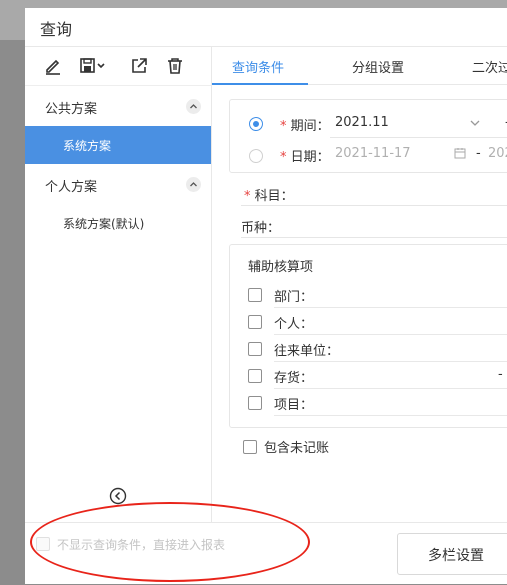 The image size is (507, 585). I want to click on include-unposted-label: 包含未记账, so click(297, 448).